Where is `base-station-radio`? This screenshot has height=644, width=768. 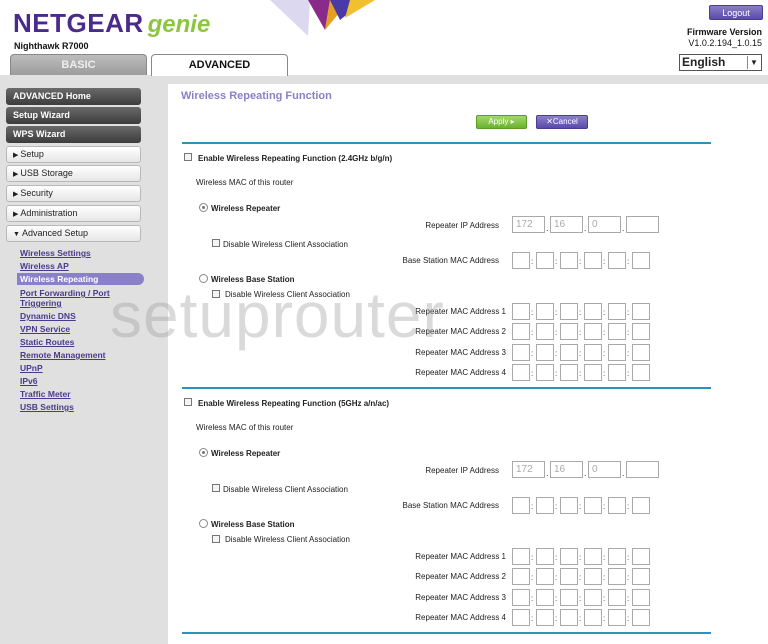
base-station-radio is located at coordinates (203, 278).